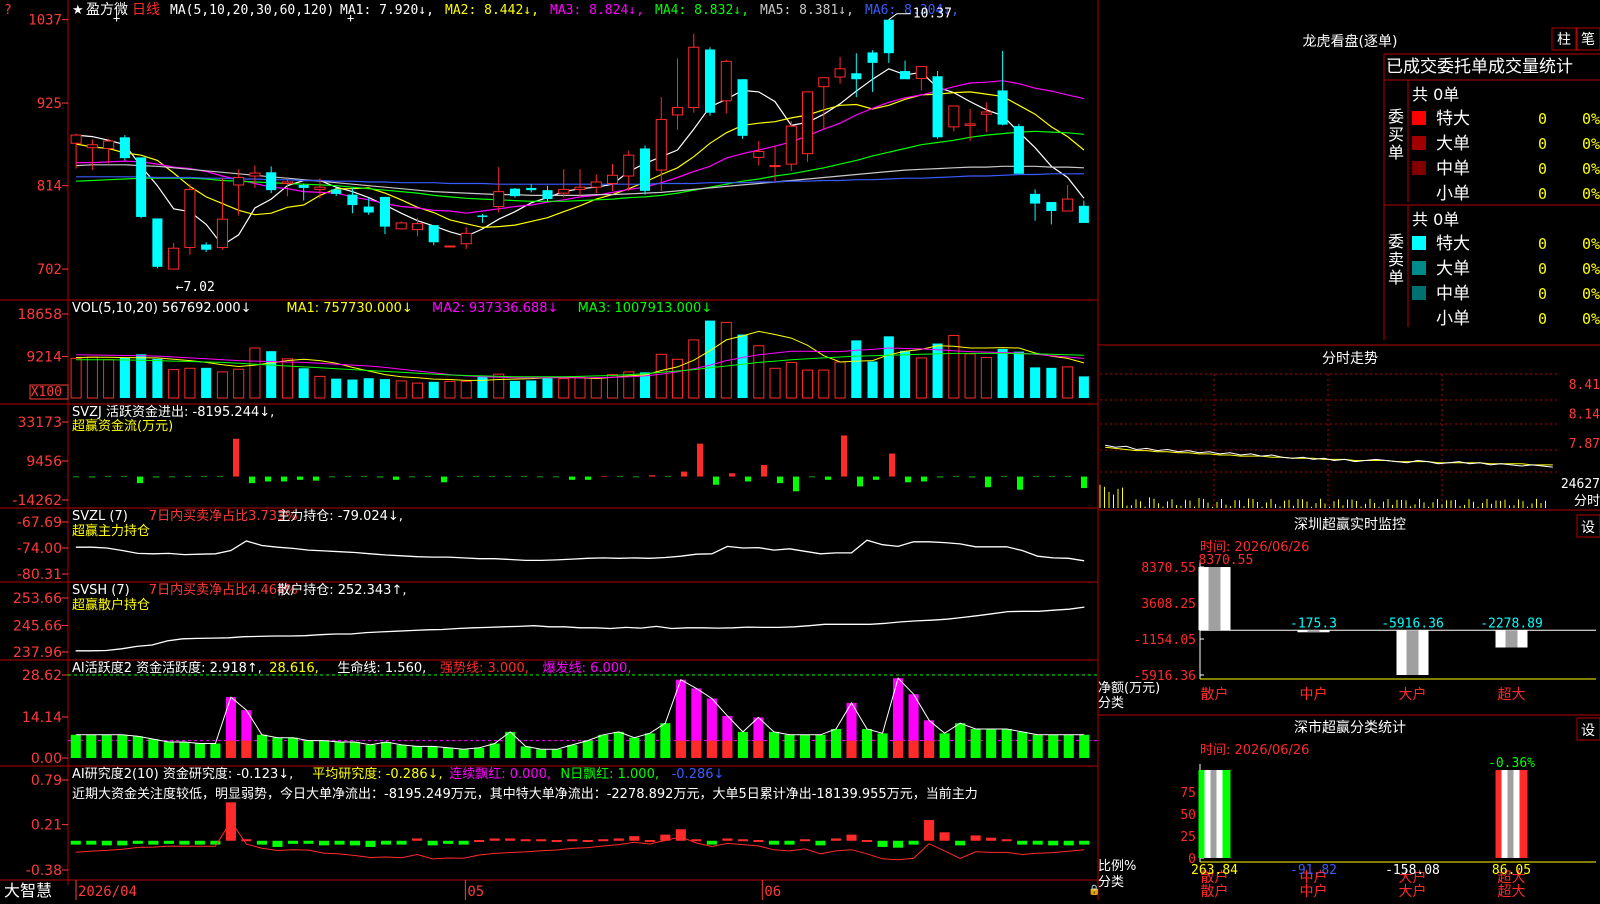 This screenshot has height=904, width=1600. I want to click on ratio-value-label: -91.82, so click(1313, 870).